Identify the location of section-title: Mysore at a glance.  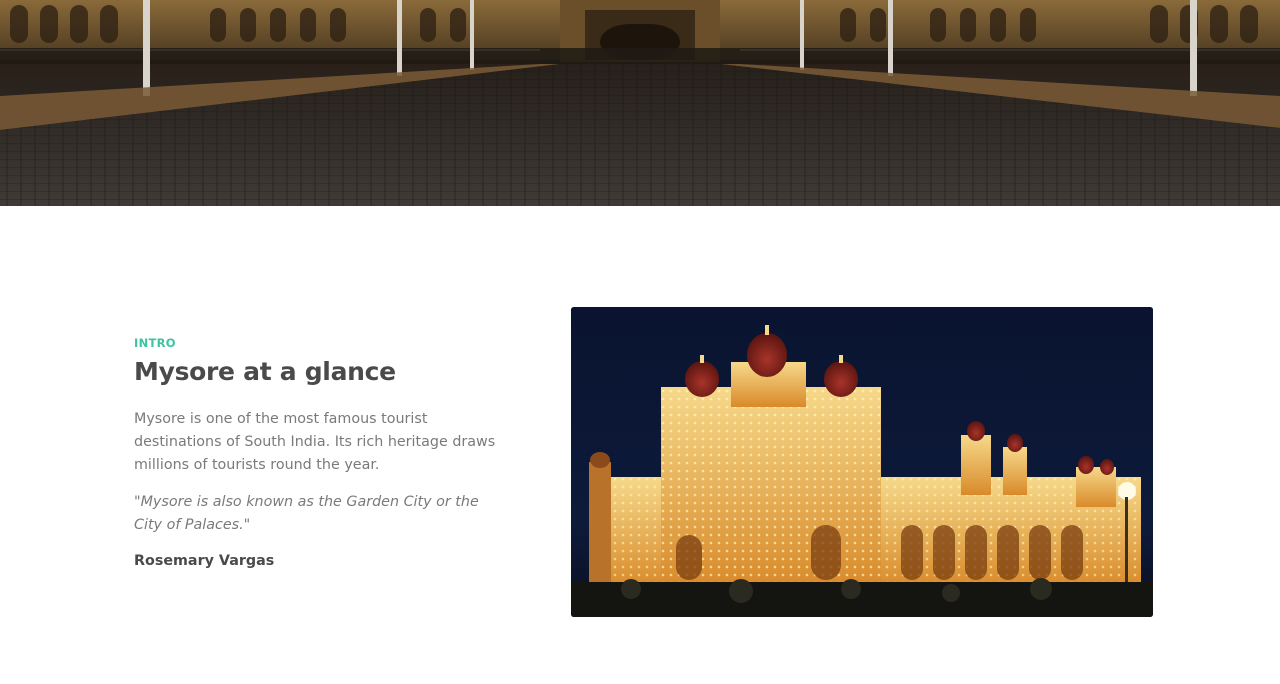
(265, 371).